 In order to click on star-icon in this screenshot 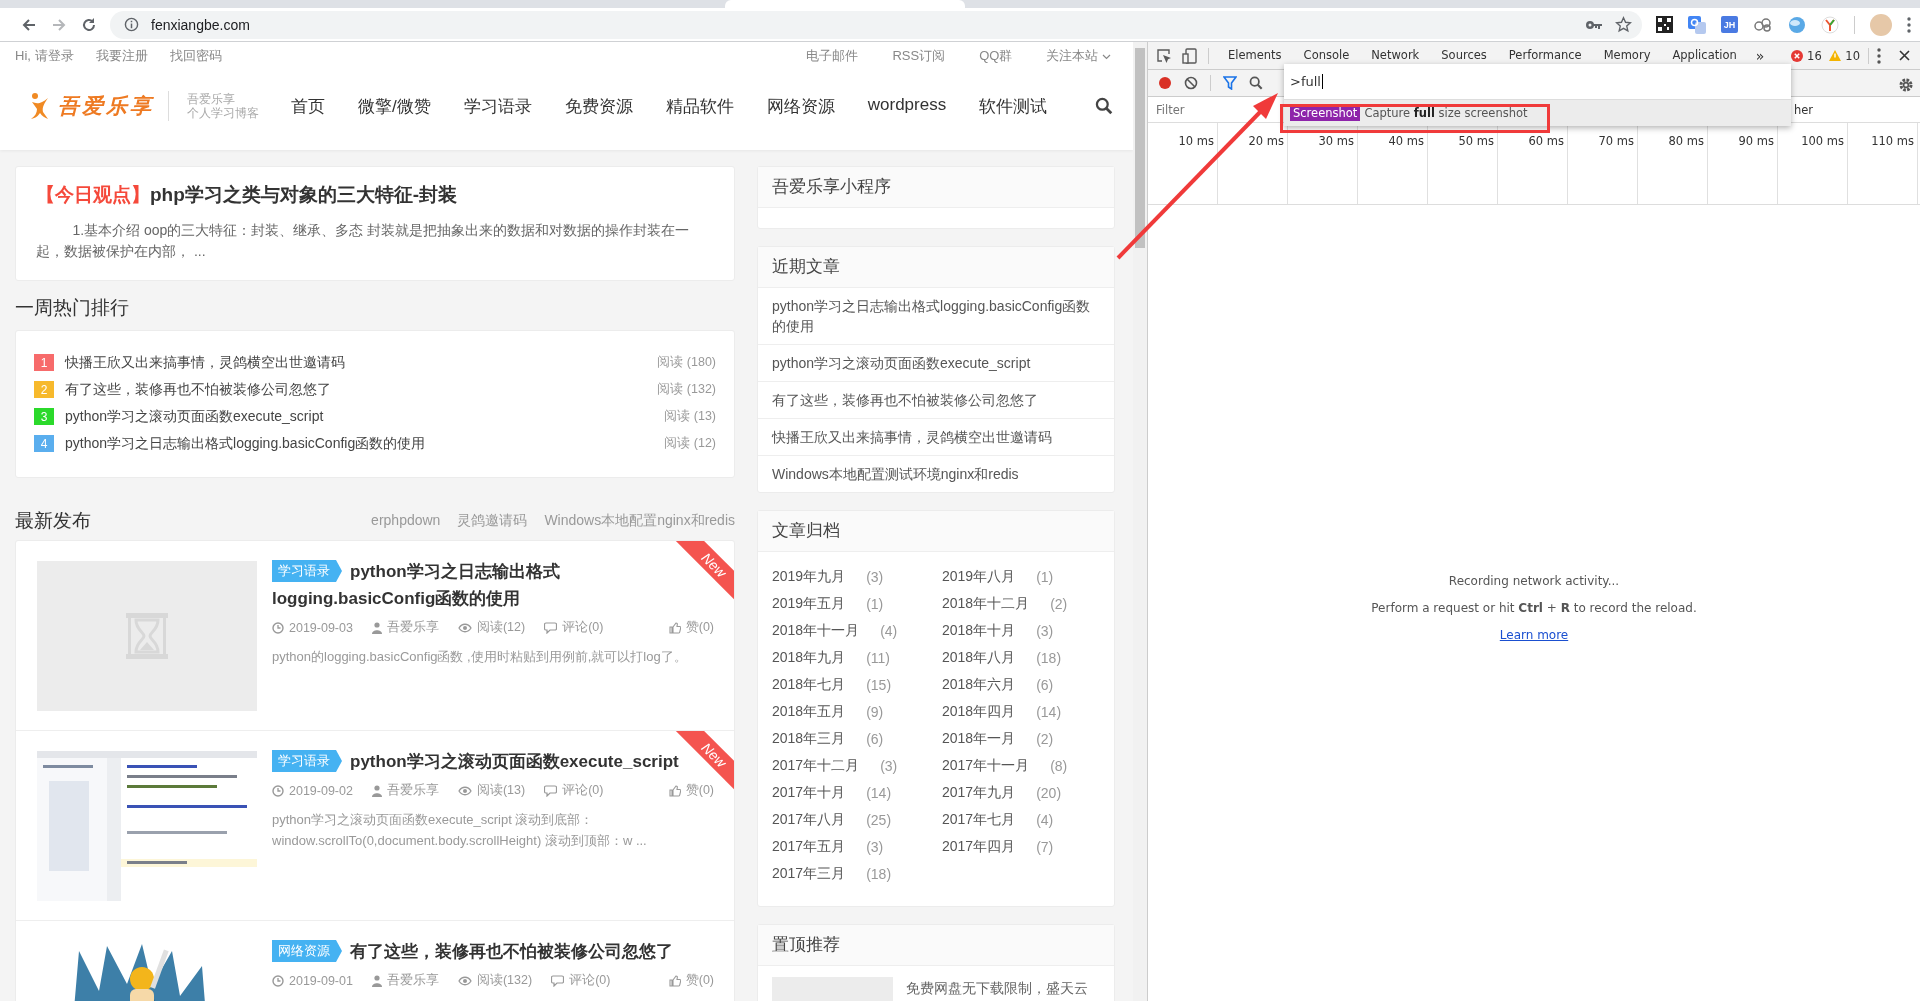, I will do `click(1623, 24)`.